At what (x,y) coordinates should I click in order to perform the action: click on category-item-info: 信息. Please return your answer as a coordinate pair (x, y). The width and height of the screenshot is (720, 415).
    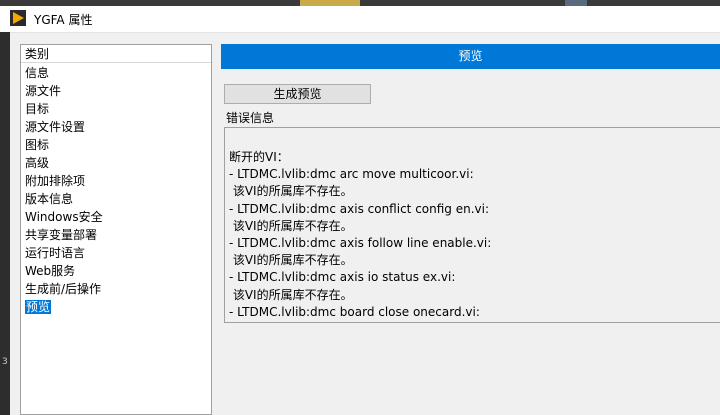
    Looking at the image, I should click on (116, 73).